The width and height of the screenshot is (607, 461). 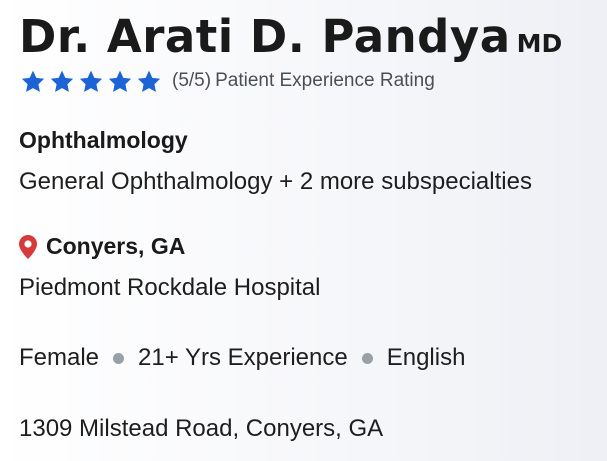 I want to click on star-rating, so click(x=91, y=81).